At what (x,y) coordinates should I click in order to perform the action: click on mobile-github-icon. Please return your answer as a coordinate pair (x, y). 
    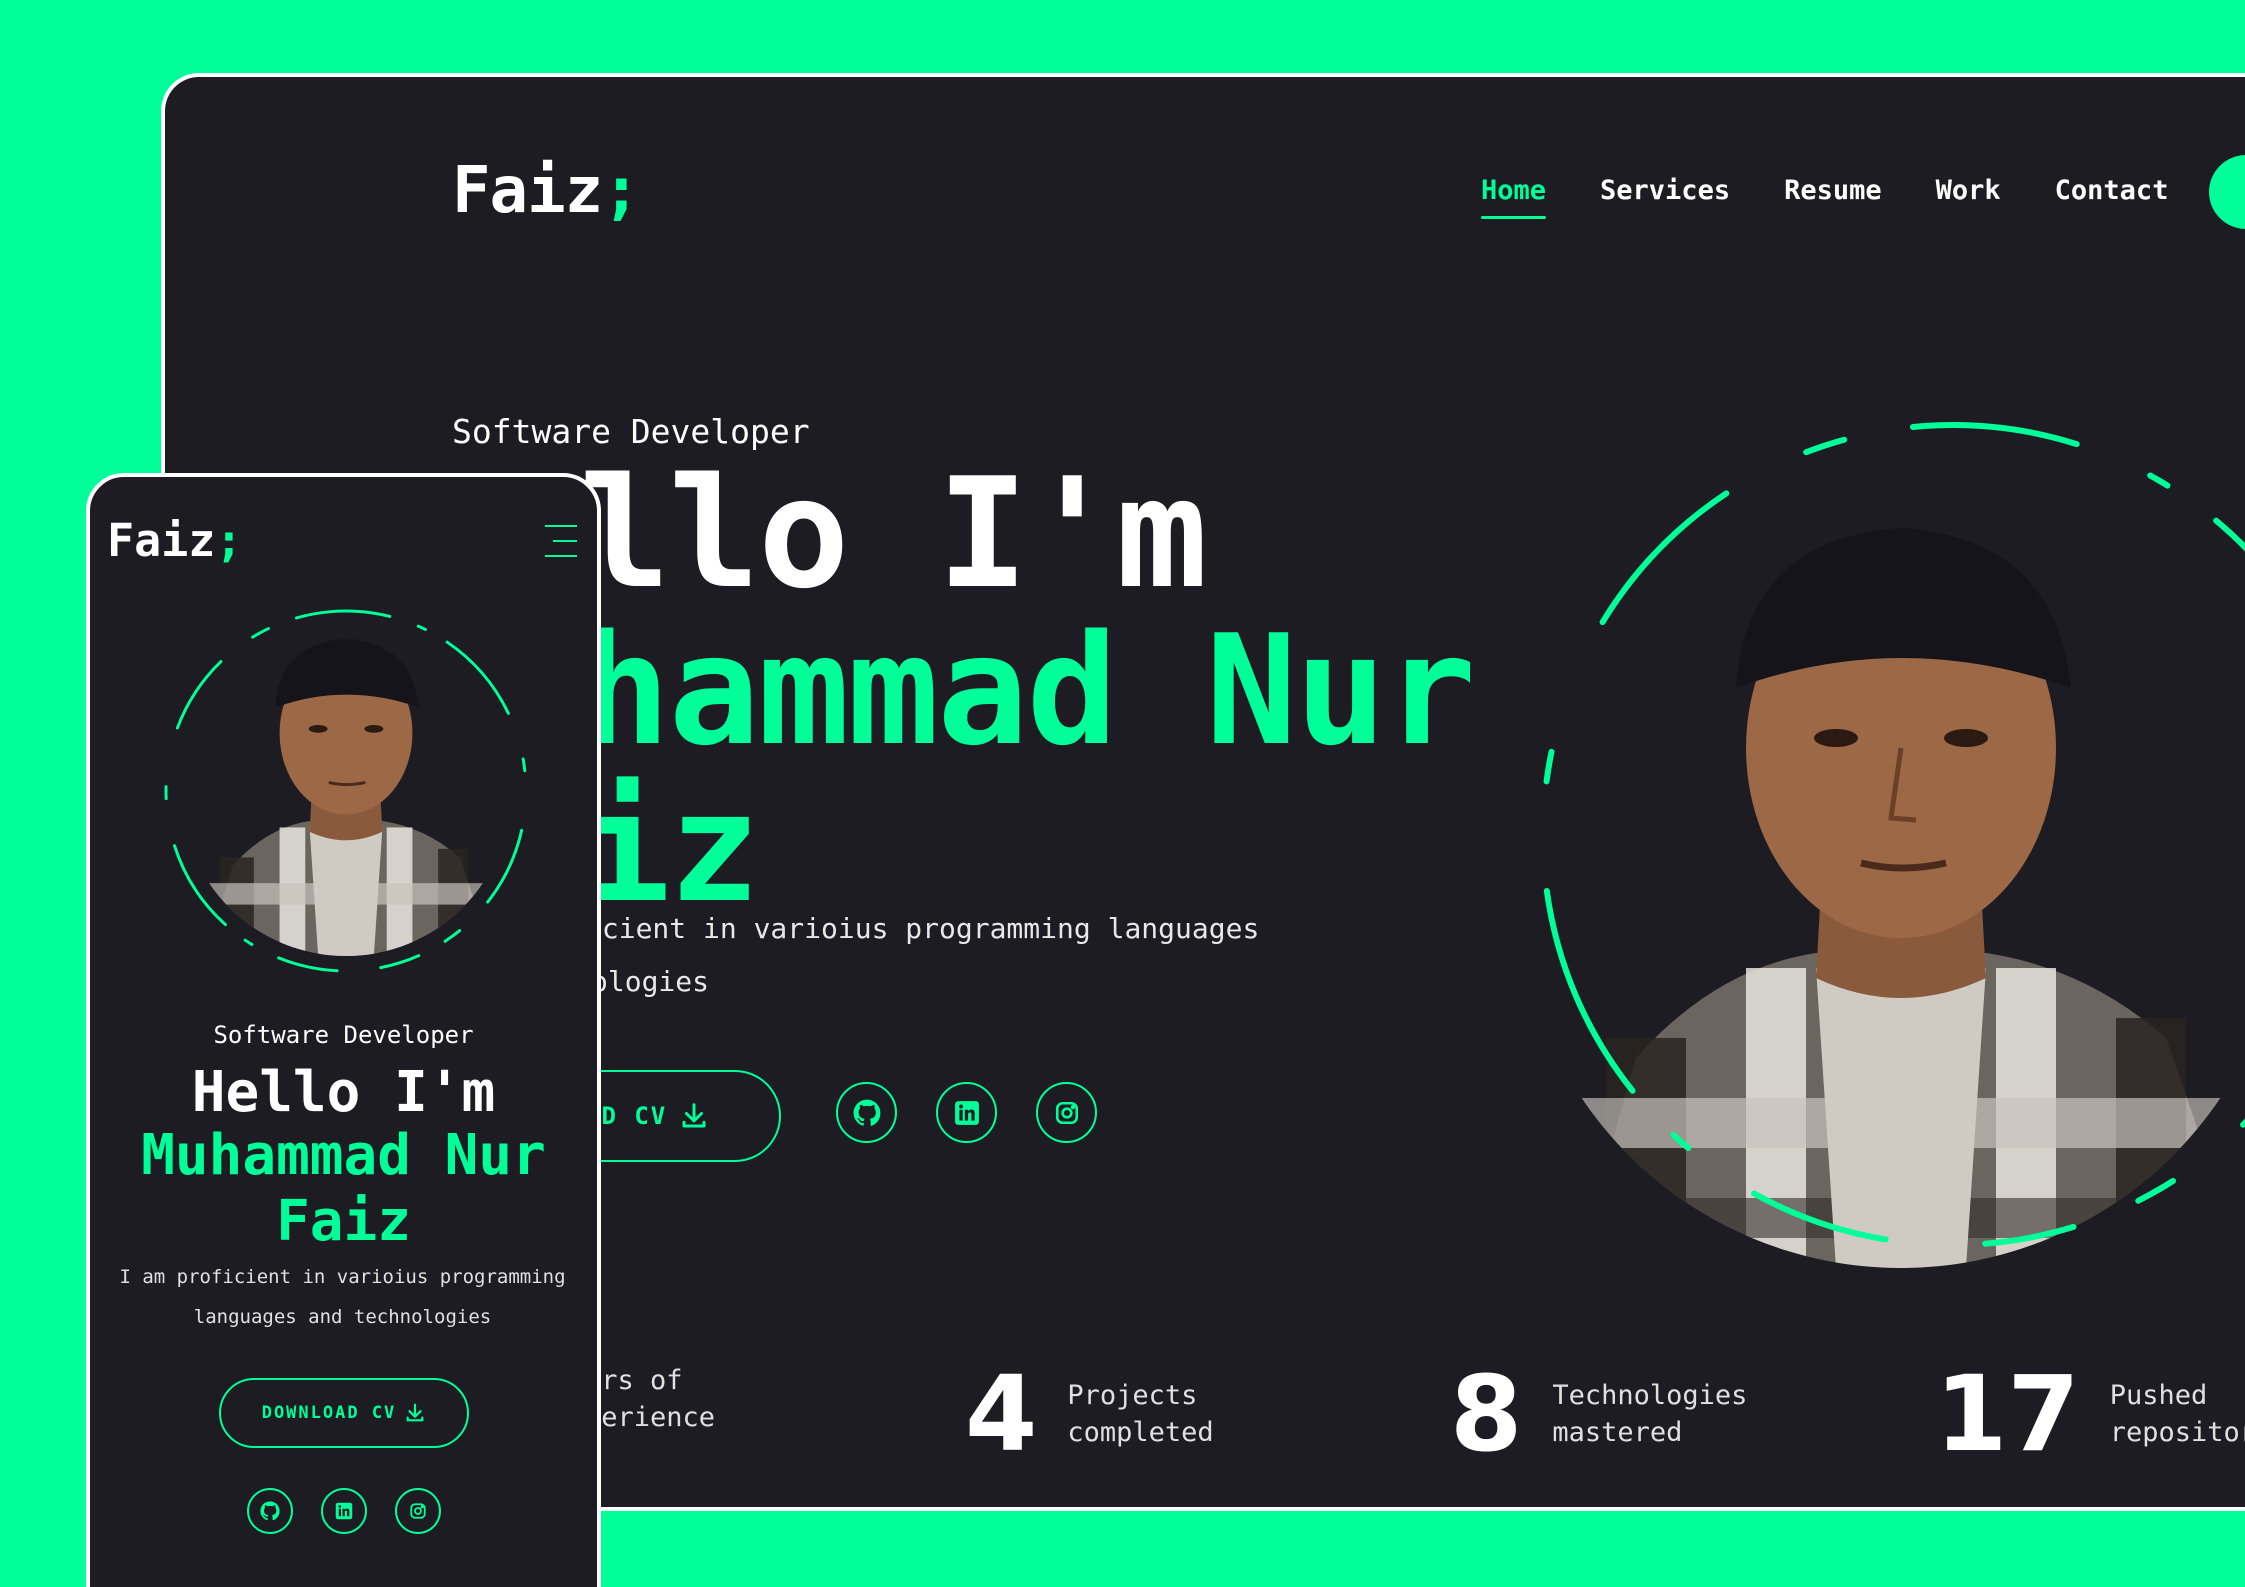
    Looking at the image, I should click on (270, 1511).